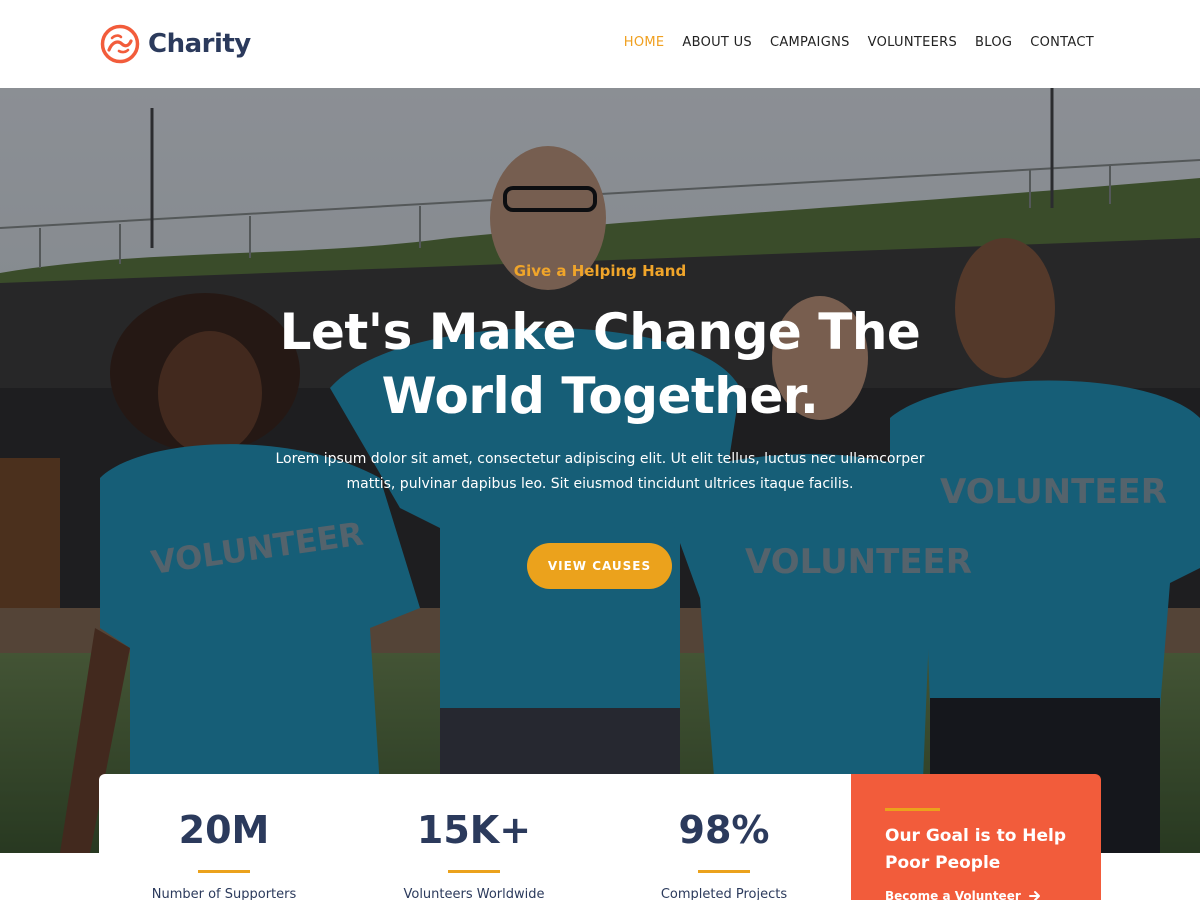  What do you see at coordinates (474, 830) in the screenshot?
I see `stat-value: 15K+` at bounding box center [474, 830].